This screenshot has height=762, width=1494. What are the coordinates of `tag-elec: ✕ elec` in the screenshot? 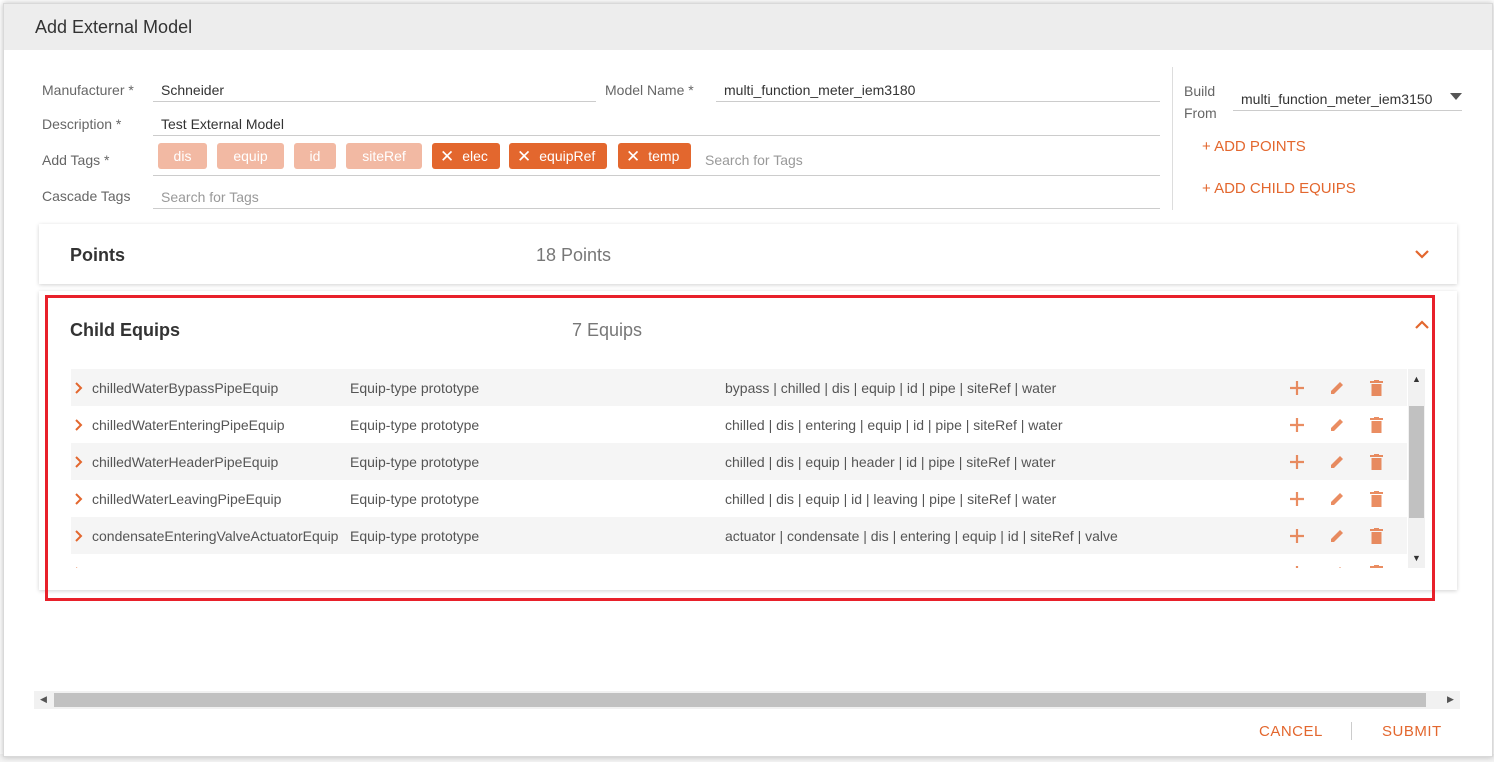 It's located at (466, 156).